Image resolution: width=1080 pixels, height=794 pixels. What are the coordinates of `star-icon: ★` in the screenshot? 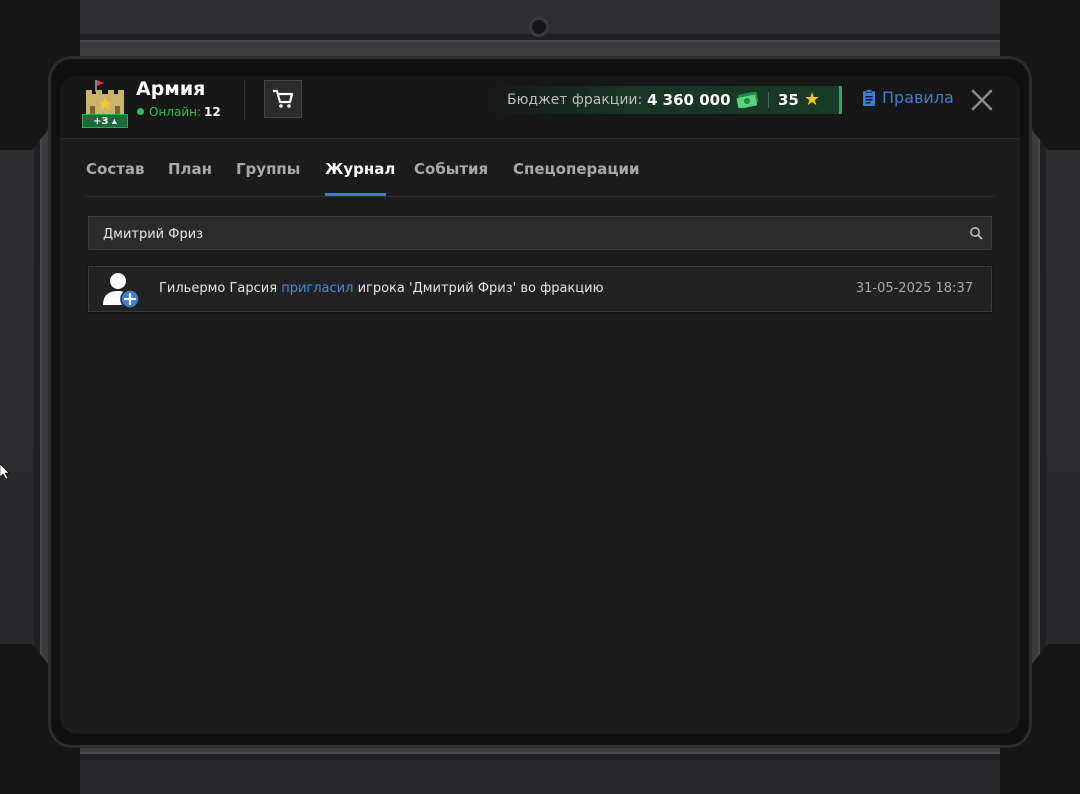 It's located at (812, 99).